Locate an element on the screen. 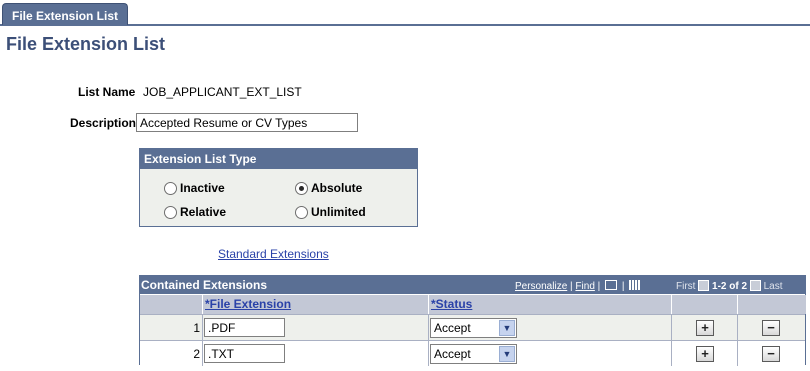  status-column-header: *Status is located at coordinates (550, 304).